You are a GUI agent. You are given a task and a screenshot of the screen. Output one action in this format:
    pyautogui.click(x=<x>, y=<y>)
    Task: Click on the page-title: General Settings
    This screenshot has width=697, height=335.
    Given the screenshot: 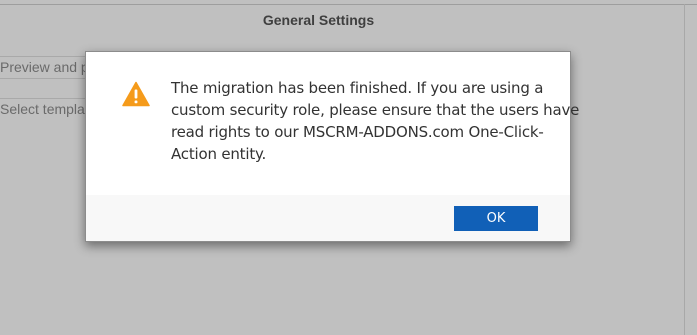 What is the action you would take?
    pyautogui.click(x=318, y=20)
    